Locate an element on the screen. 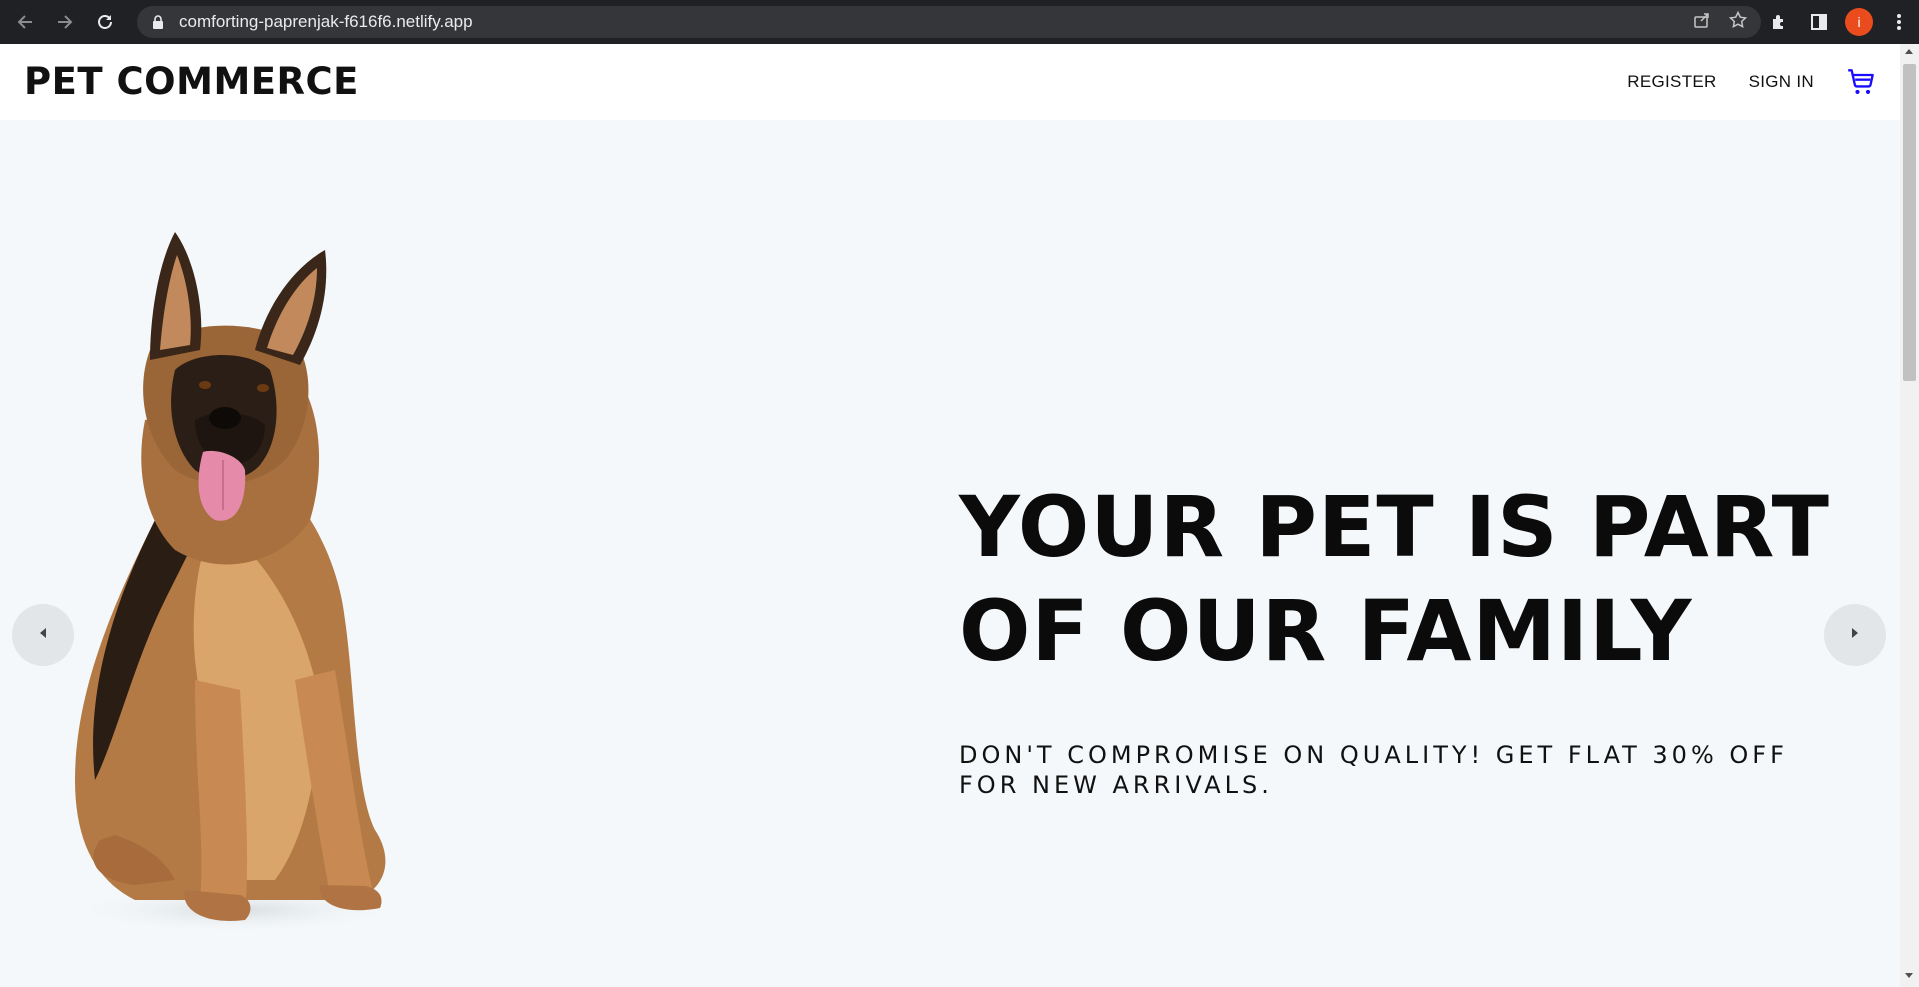 This screenshot has height=987, width=1919. chevron-left-icon is located at coordinates (43, 635).